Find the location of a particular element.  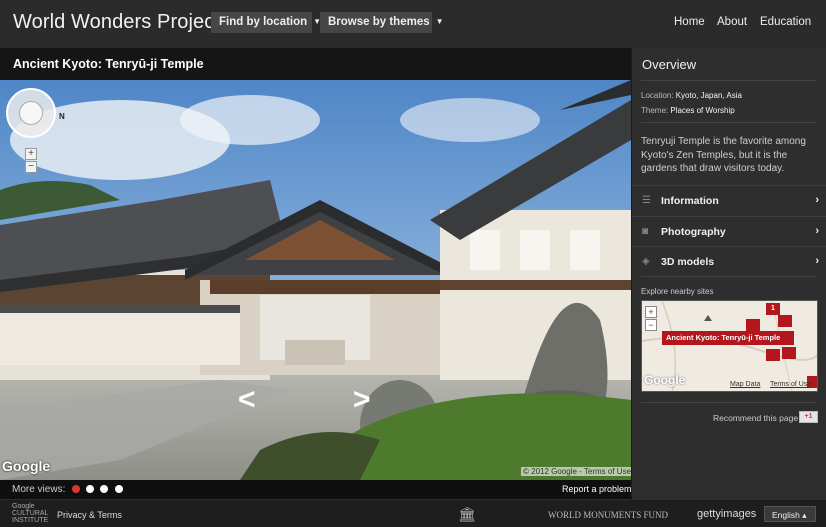

section-3d-models: ◈ 3D models › is located at coordinates (729, 261).